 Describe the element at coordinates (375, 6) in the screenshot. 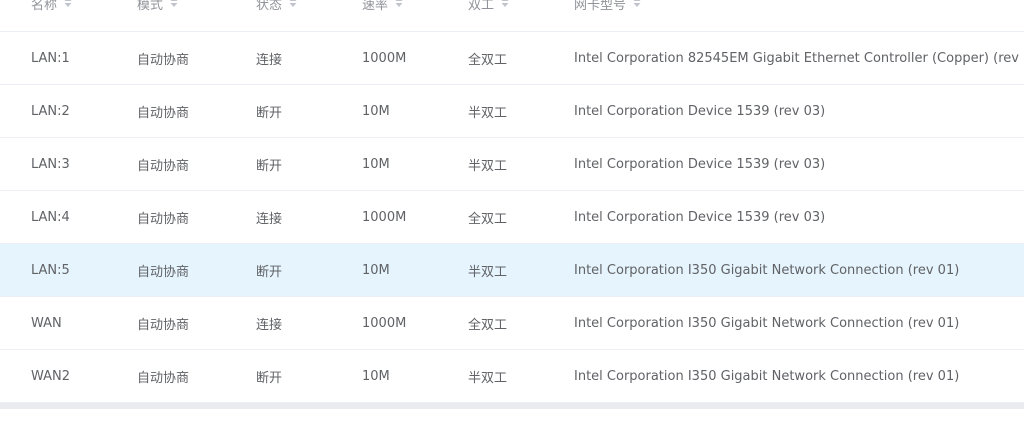

I see `column-header-label: 速率` at that location.